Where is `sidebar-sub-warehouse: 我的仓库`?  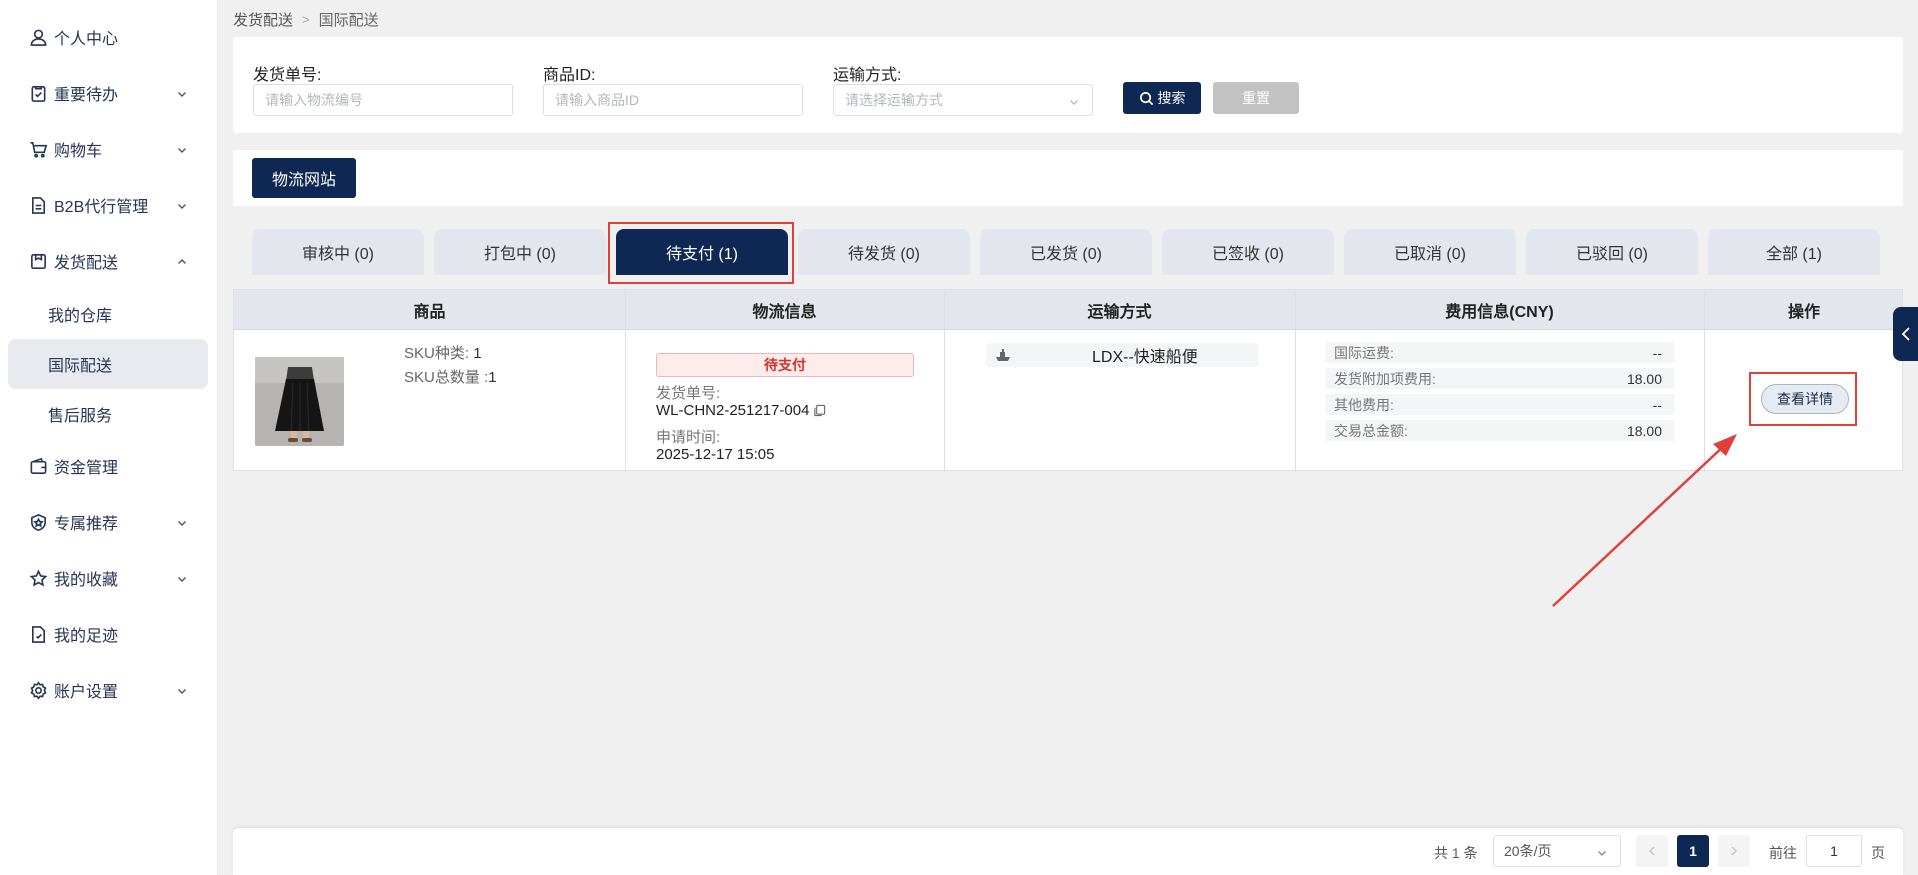 sidebar-sub-warehouse: 我的仓库 is located at coordinates (108, 314).